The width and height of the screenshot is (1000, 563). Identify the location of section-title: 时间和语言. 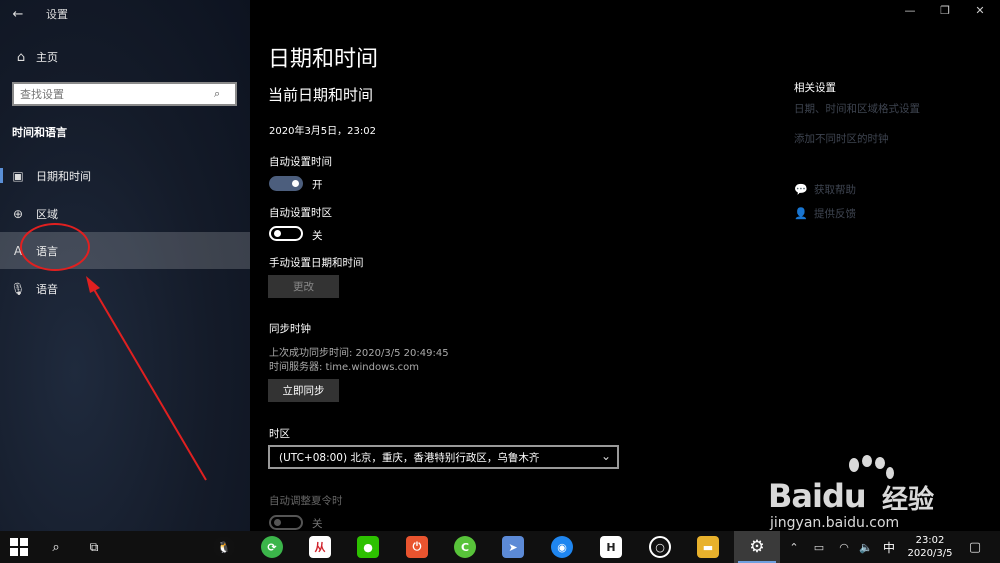
(39, 132).